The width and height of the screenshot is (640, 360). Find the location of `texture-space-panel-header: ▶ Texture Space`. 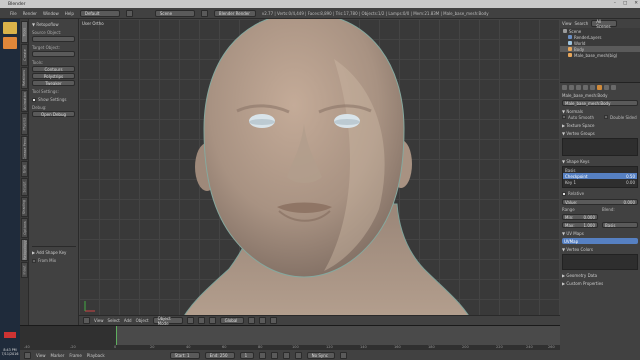

texture-space-panel-header: ▶ Texture Space is located at coordinates (600, 125).